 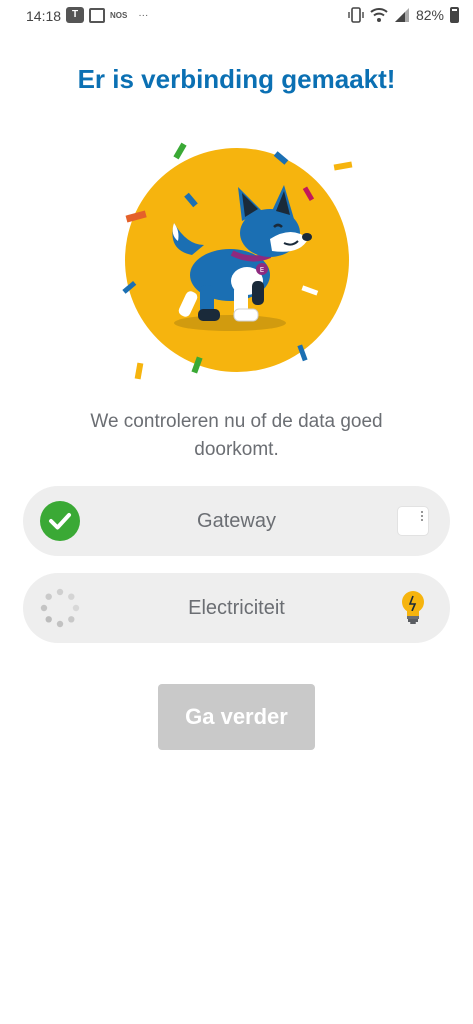 What do you see at coordinates (236, 16) in the screenshot?
I see `status-bar: 14:18 T NOS ··· 82%` at bounding box center [236, 16].